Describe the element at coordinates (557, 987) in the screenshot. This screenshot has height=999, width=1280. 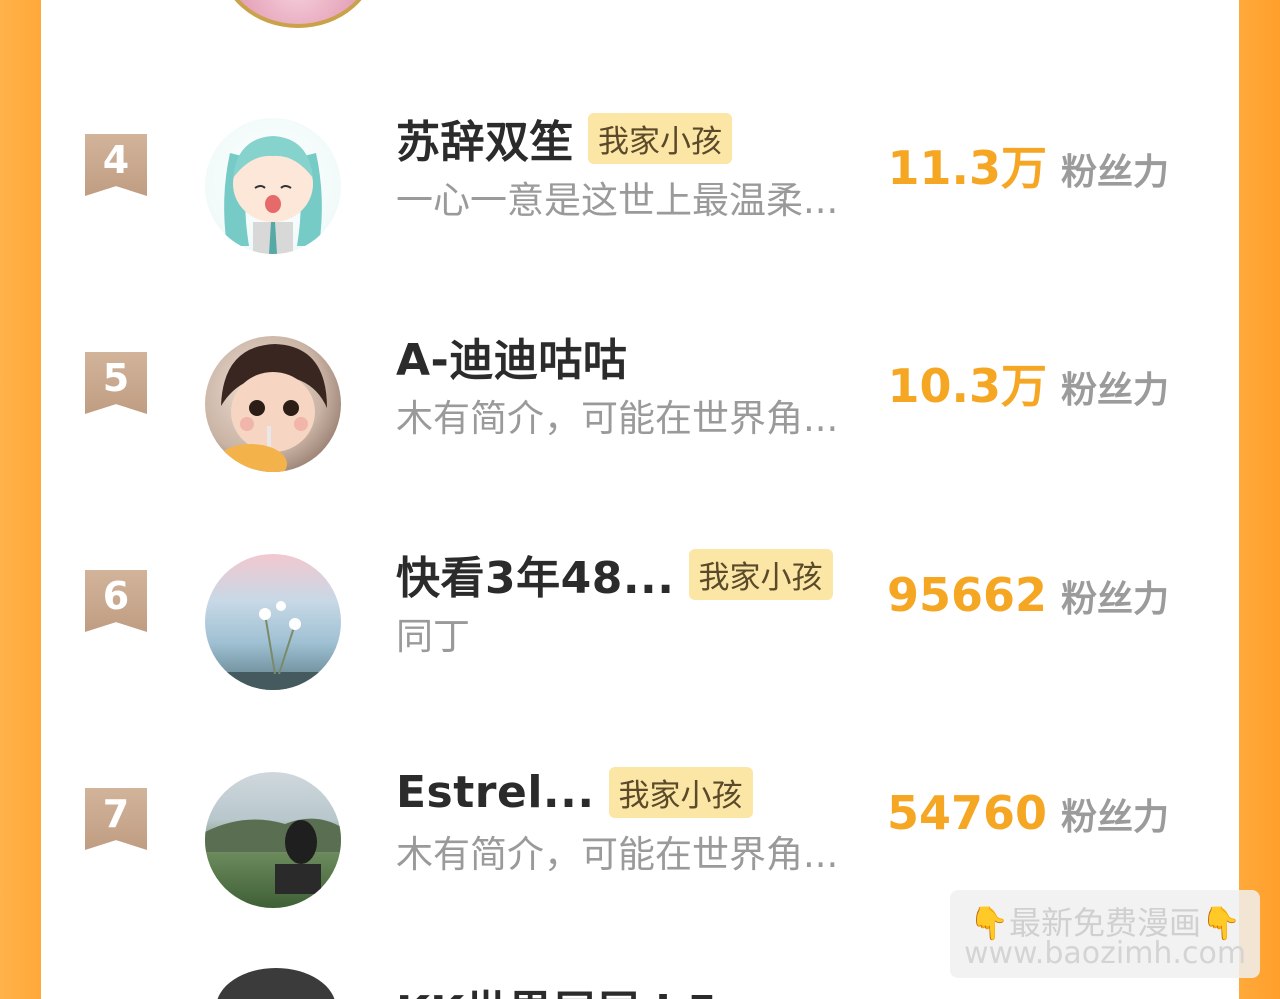
I see `user-name-partial: KK世界屋屋 b5` at that location.